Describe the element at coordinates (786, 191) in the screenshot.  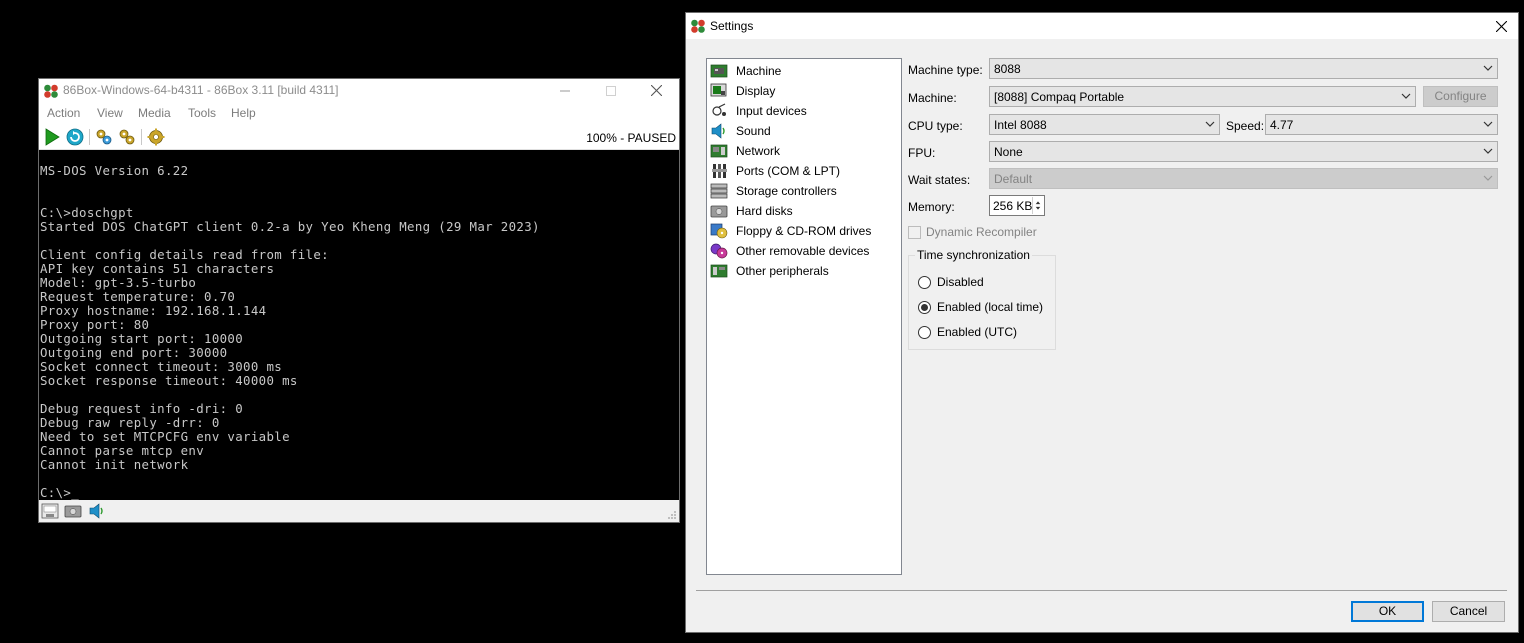
I see `category-label: Storage controllers` at that location.